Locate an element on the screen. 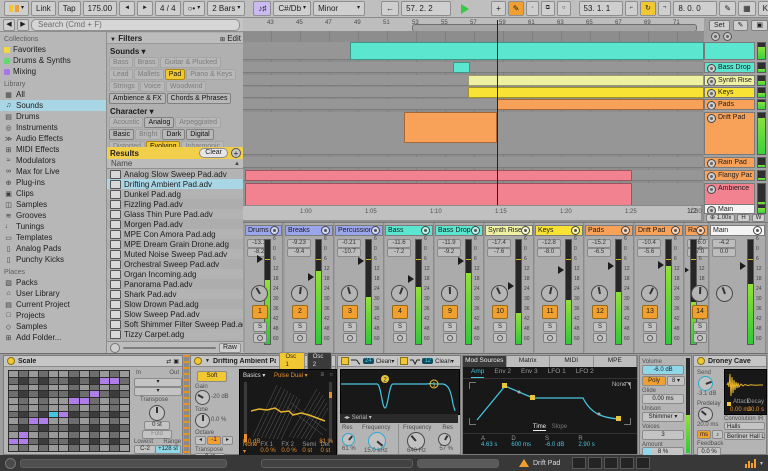 Image resolution: width=768 pixels, height=471 pixels. scale-name-menu: Minor ▾ is located at coordinates (339, 8).